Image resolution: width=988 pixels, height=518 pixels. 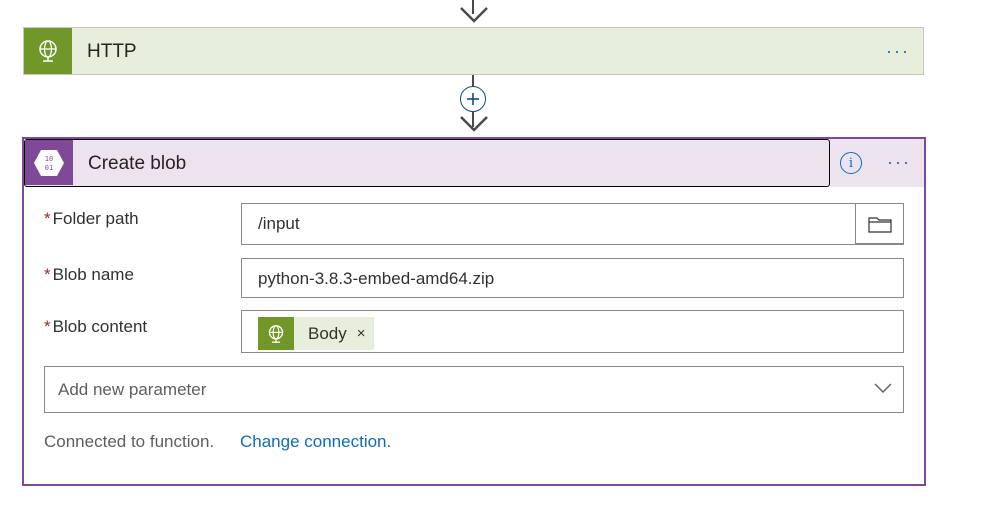 I want to click on folder-path-label: * Folder path, so click(x=91, y=219).